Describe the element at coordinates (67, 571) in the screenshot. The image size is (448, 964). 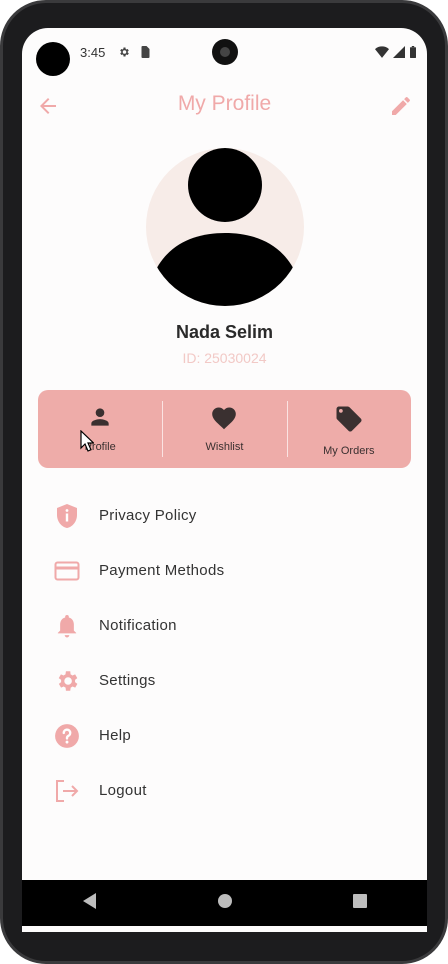
I see `credit-card-icon` at that location.